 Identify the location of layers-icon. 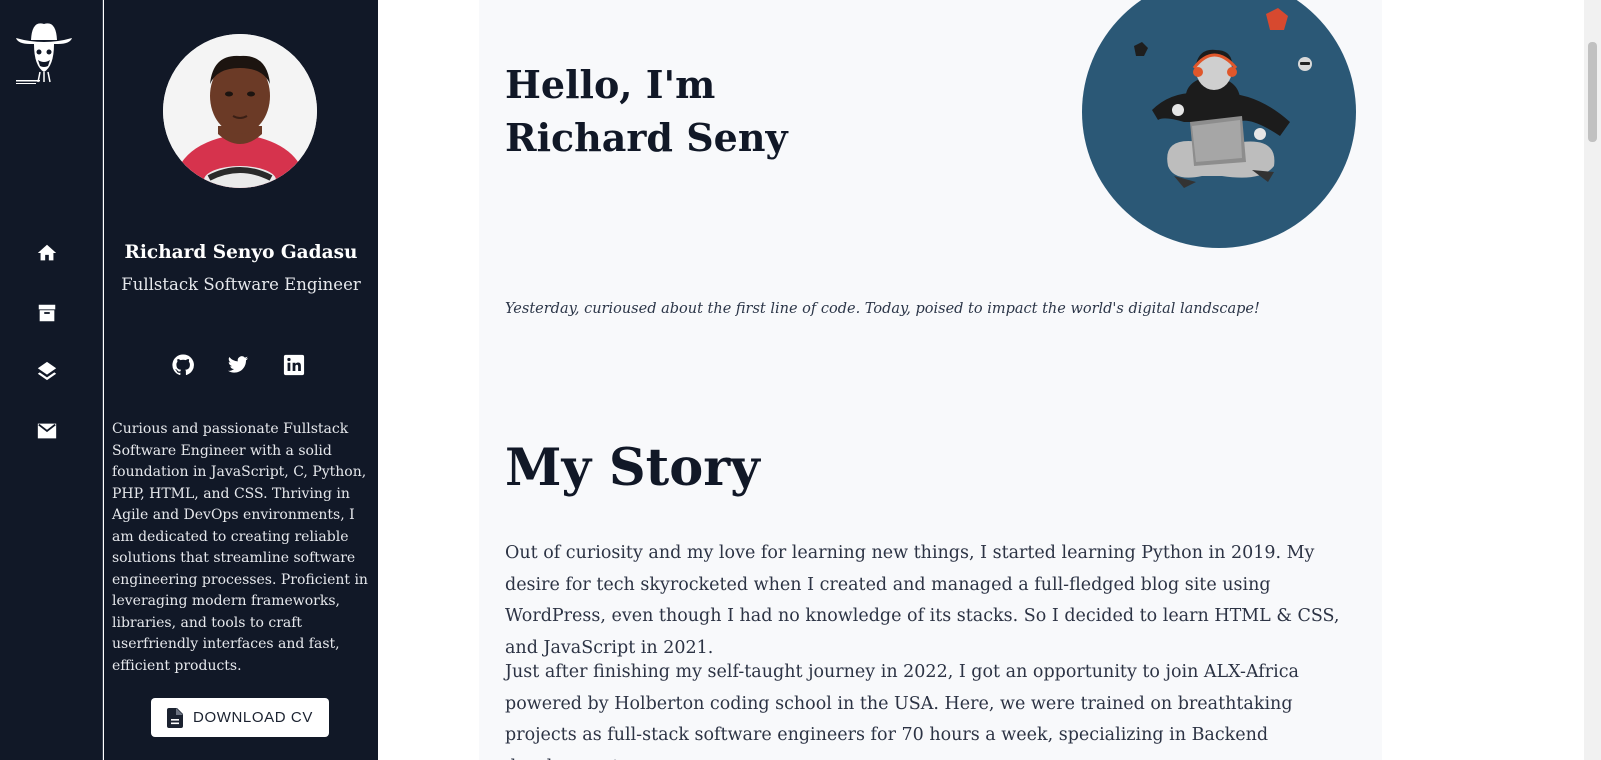
(47, 371).